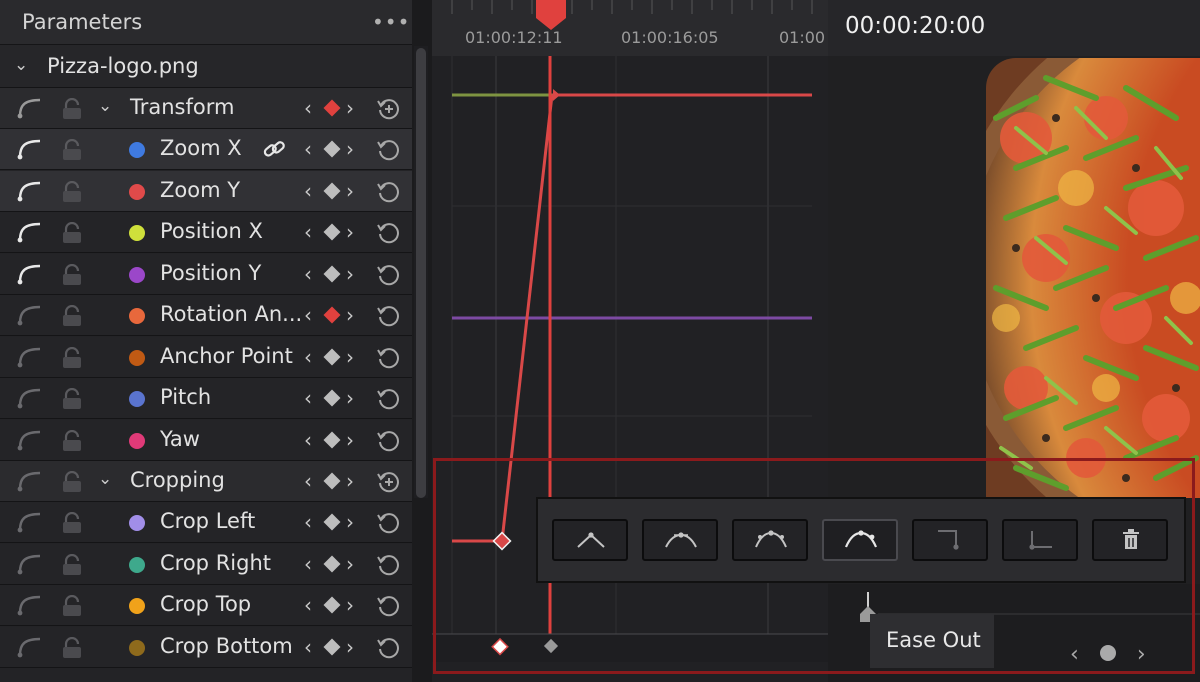 This screenshot has width=1200, height=682. Describe the element at coordinates (1107, 653) in the screenshot. I see `dot-icon` at that location.